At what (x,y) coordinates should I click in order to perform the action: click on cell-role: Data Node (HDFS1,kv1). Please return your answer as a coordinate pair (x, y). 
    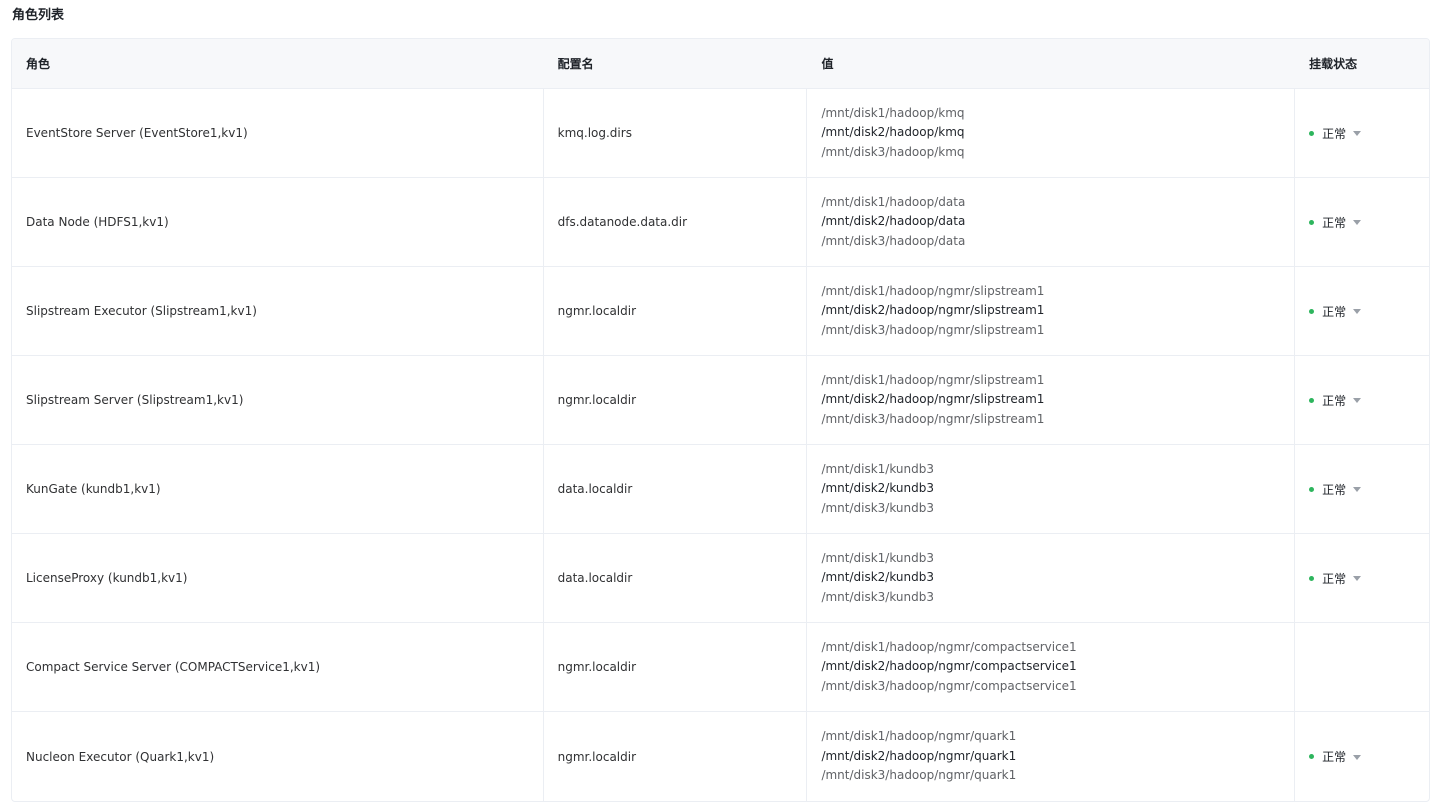
    Looking at the image, I should click on (278, 222).